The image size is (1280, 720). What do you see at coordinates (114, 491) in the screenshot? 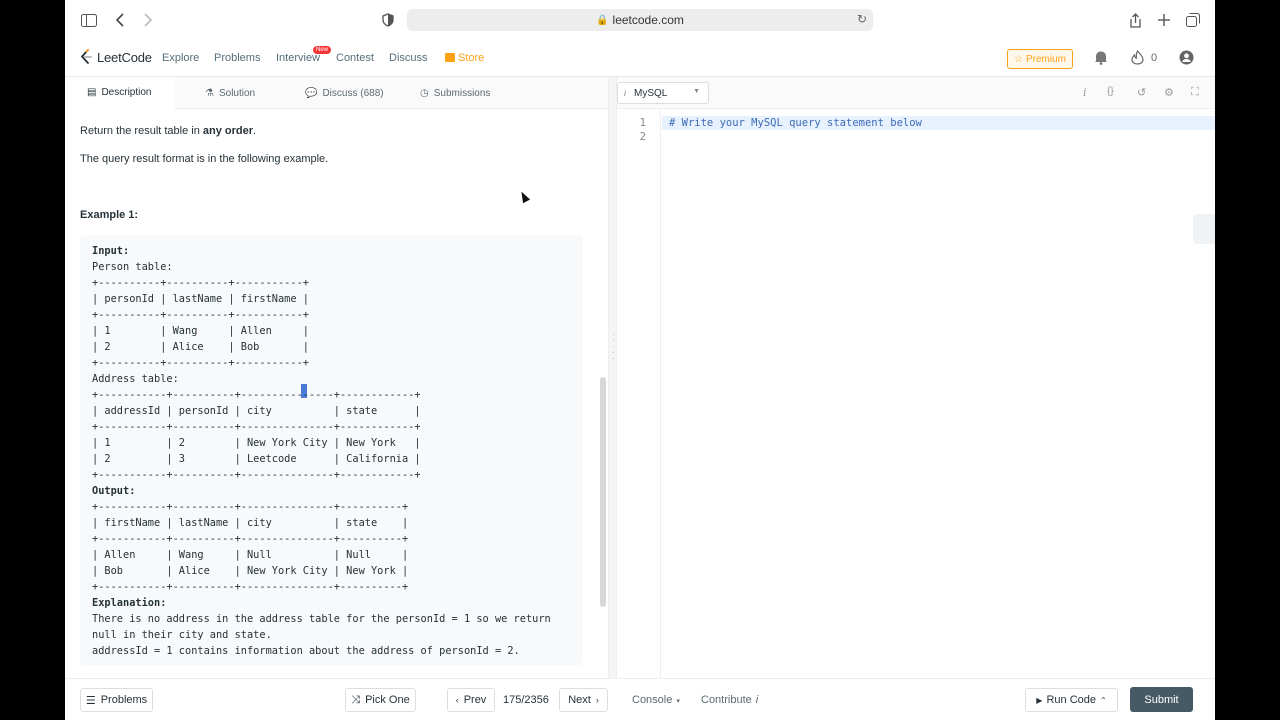
I see `example-line: Output:` at bounding box center [114, 491].